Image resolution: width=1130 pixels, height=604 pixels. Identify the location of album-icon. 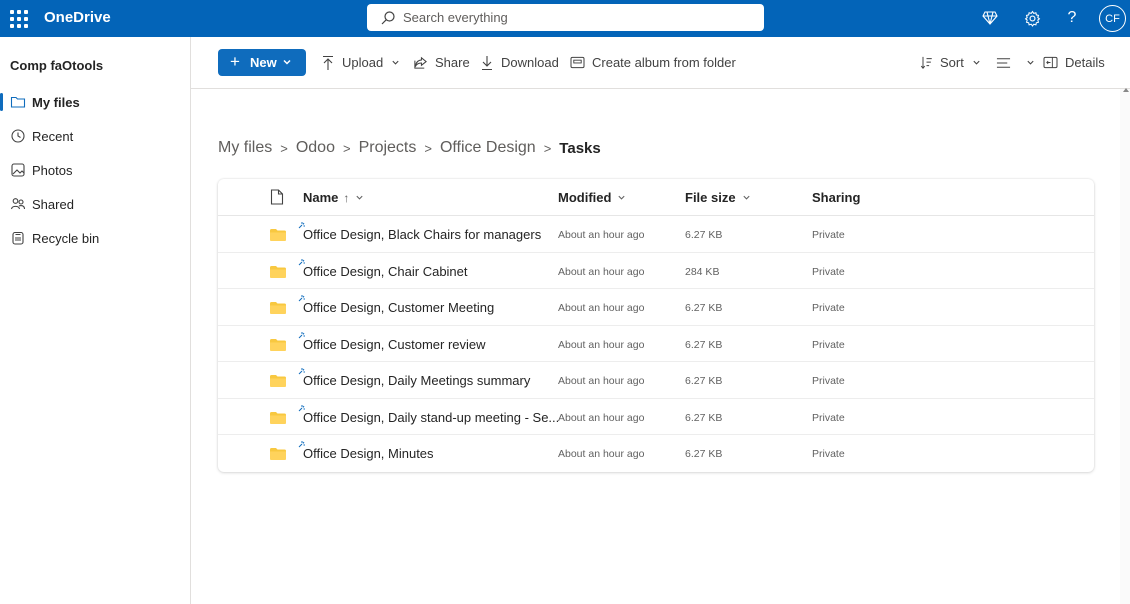
(577, 62).